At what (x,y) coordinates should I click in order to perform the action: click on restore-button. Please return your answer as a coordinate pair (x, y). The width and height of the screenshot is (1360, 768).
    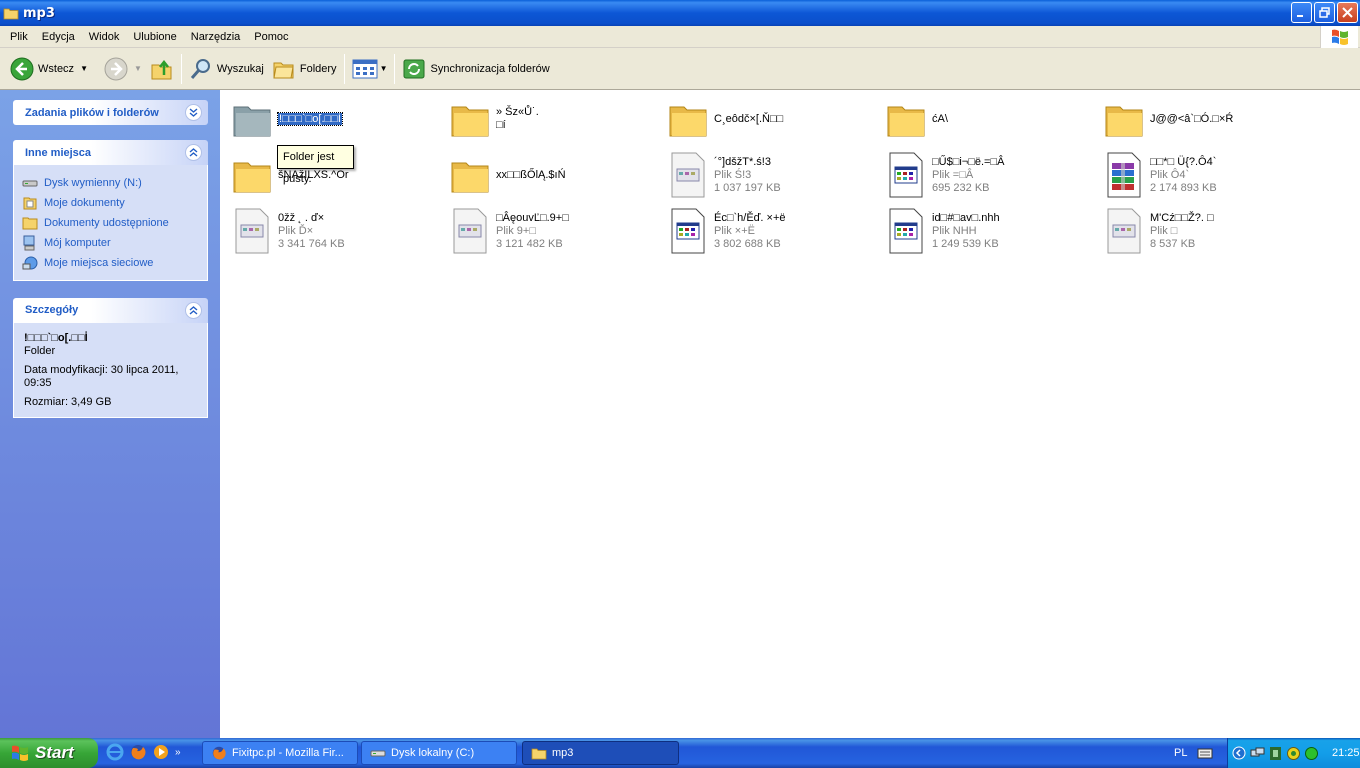
    Looking at the image, I should click on (1324, 12).